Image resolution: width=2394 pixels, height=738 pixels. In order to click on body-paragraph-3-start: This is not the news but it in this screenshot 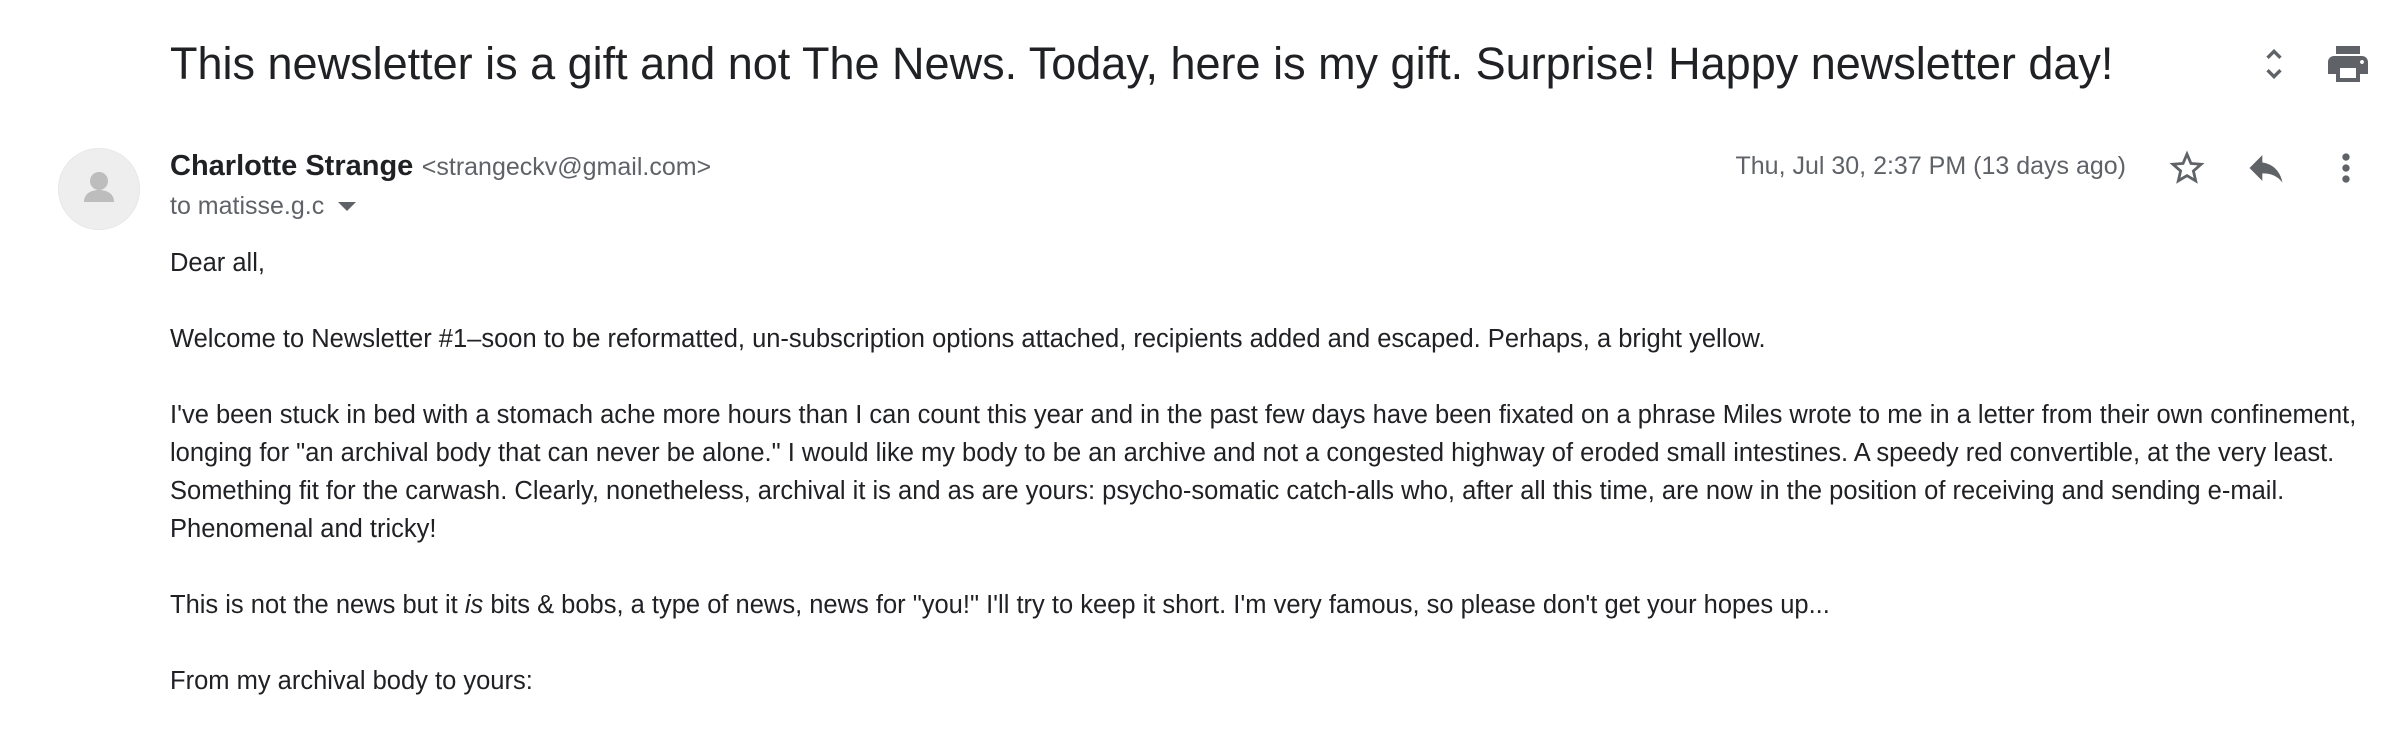, I will do `click(317, 605)`.